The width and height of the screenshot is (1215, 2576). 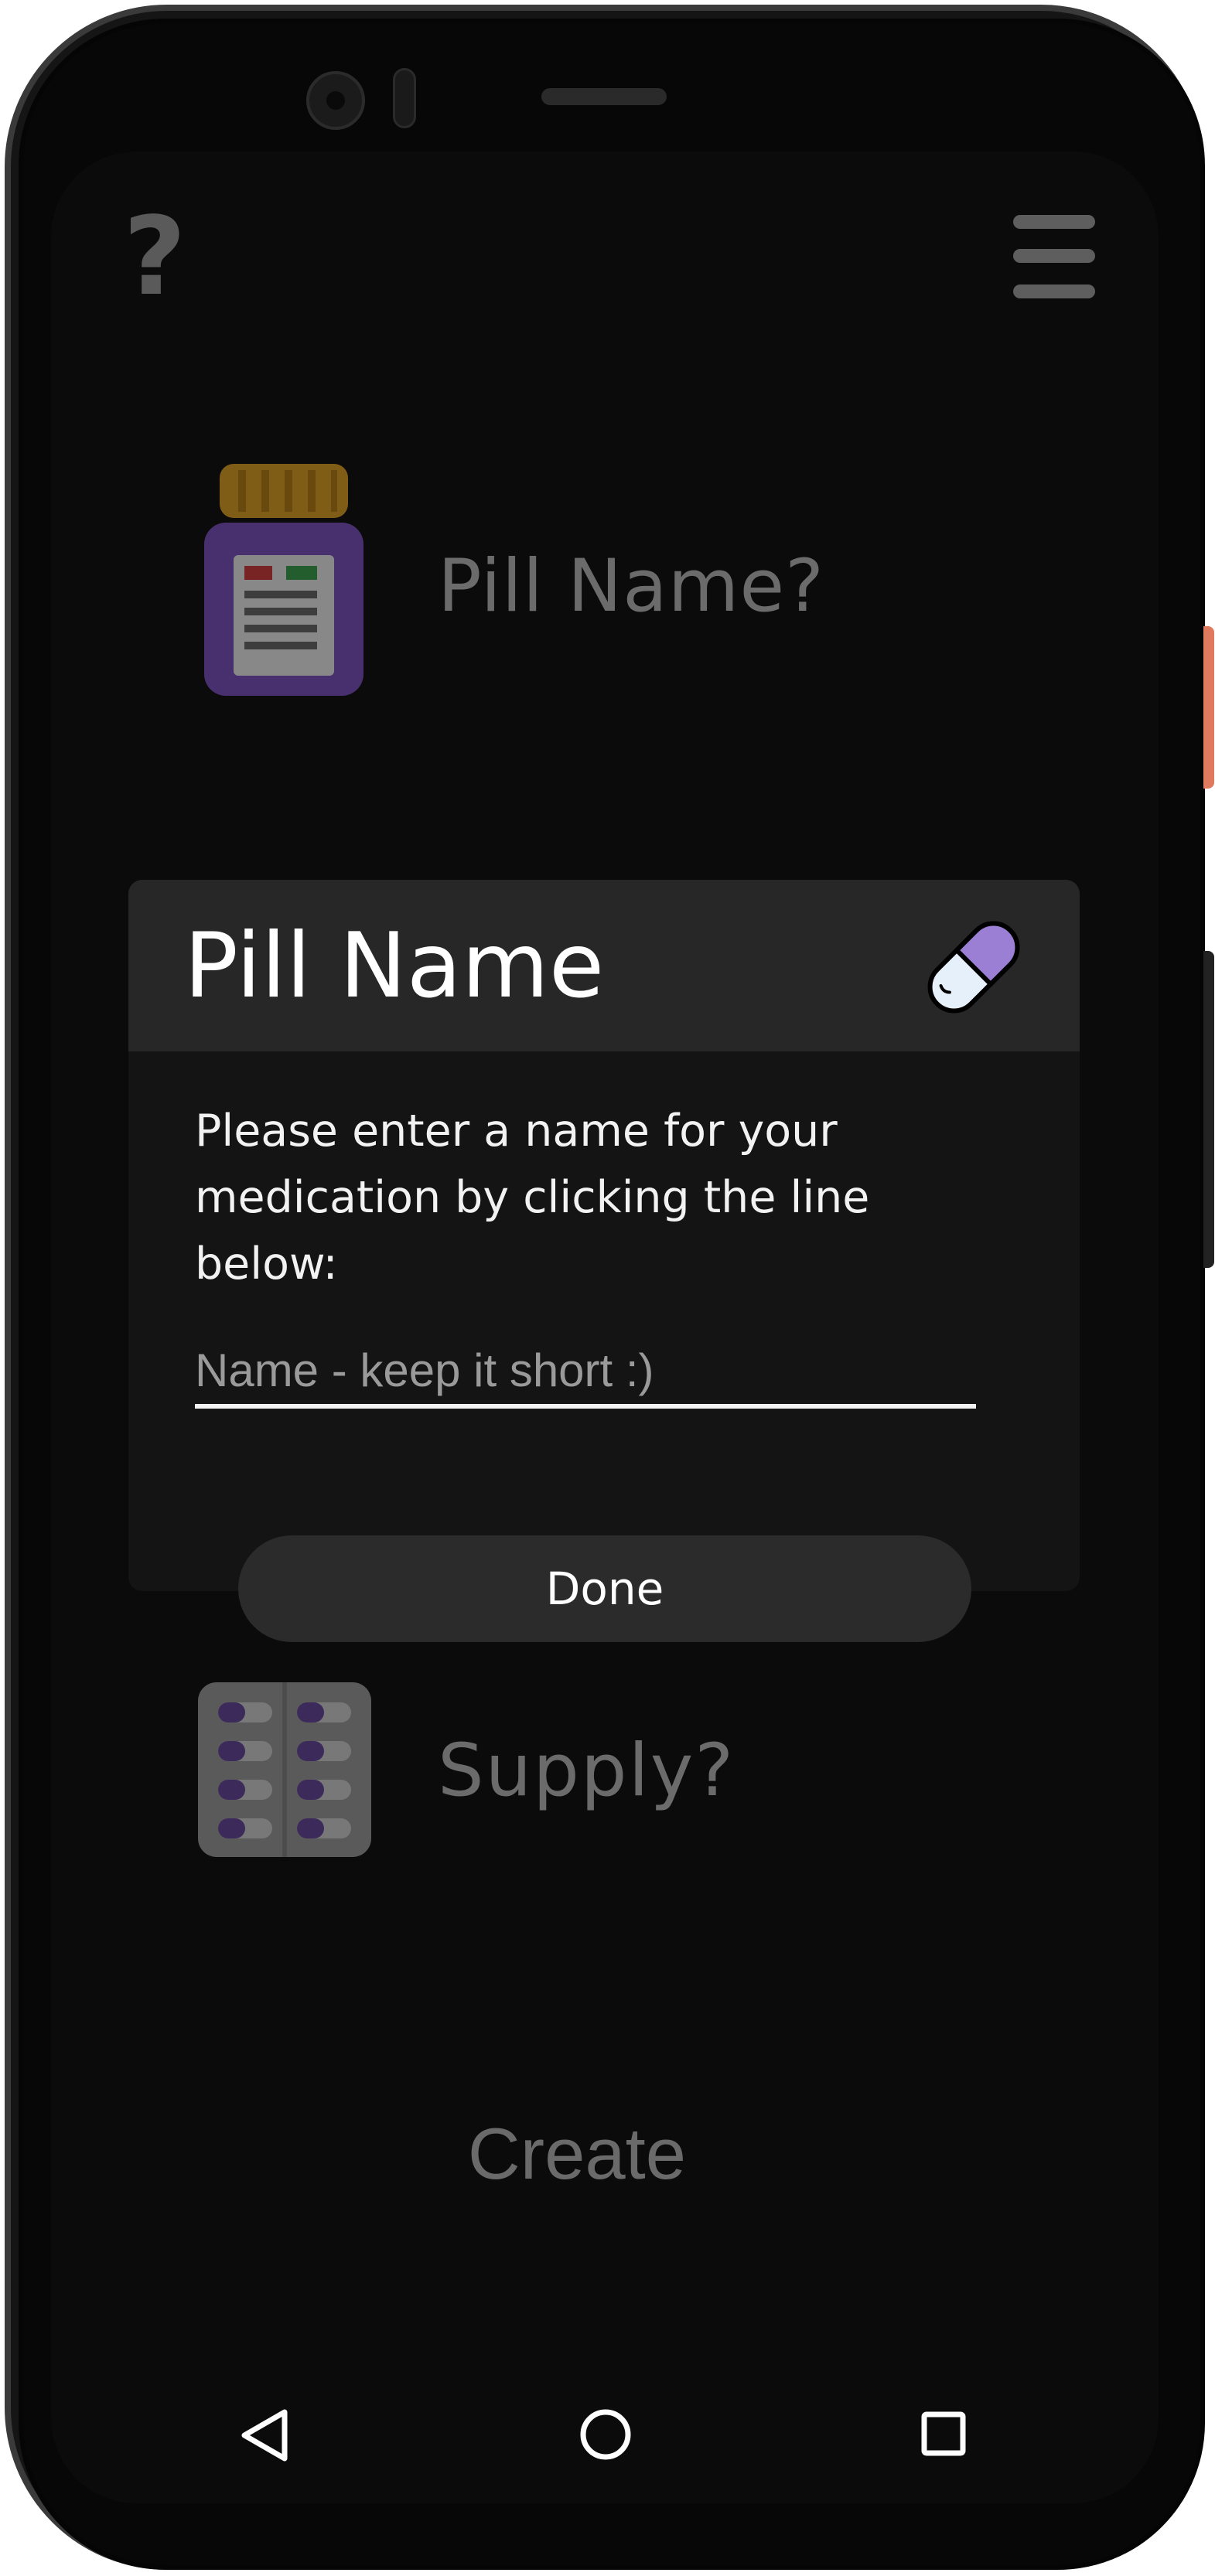 I want to click on proximity-sensor, so click(x=404, y=98).